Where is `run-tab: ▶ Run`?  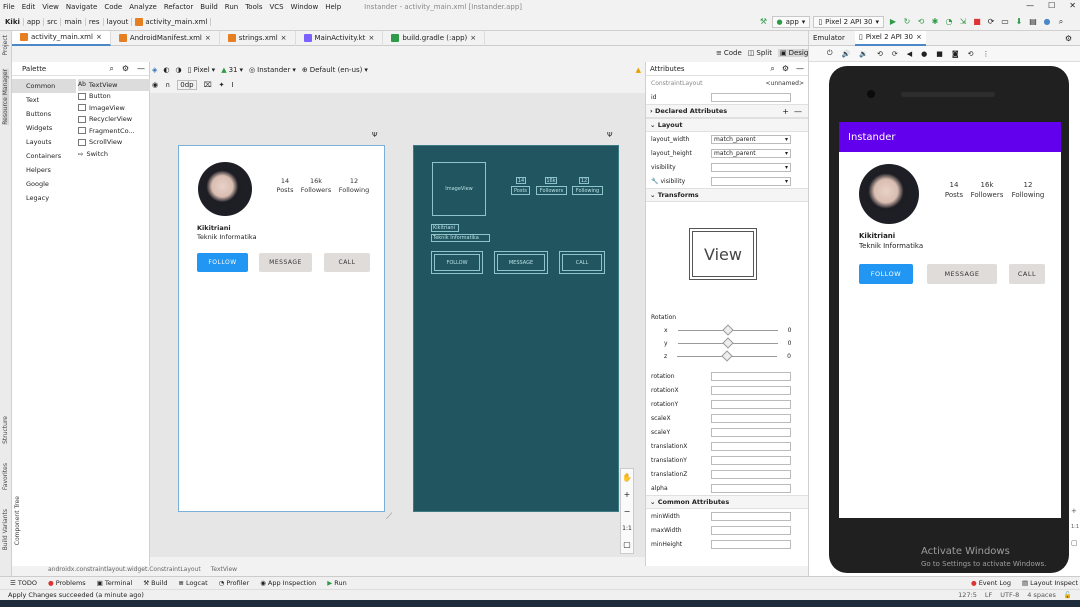 run-tab: ▶ Run is located at coordinates (336, 583).